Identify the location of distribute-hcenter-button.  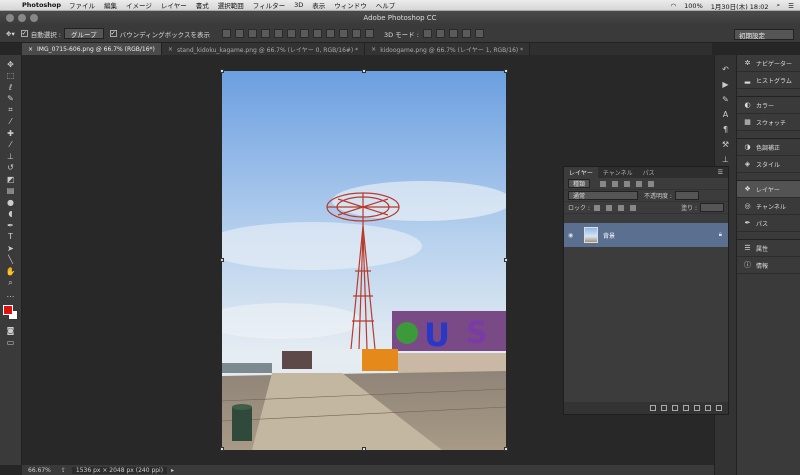
(356, 33).